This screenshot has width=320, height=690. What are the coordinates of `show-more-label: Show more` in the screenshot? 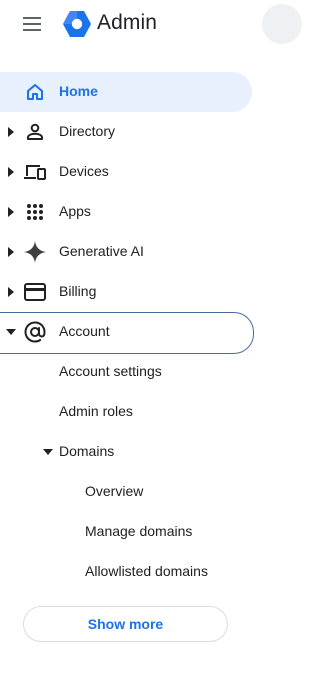 It's located at (125, 624).